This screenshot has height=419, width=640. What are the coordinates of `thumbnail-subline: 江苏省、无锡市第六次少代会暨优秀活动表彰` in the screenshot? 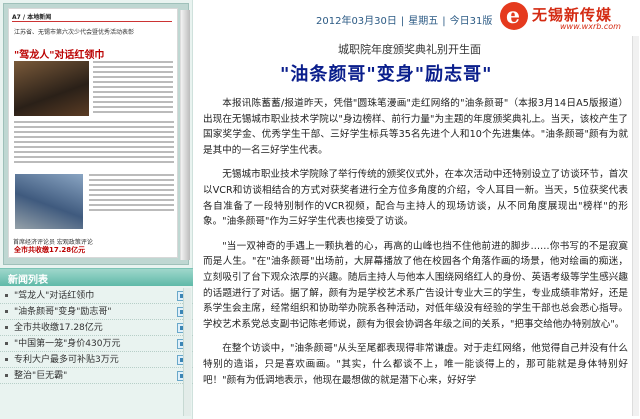 It's located at (74, 32).